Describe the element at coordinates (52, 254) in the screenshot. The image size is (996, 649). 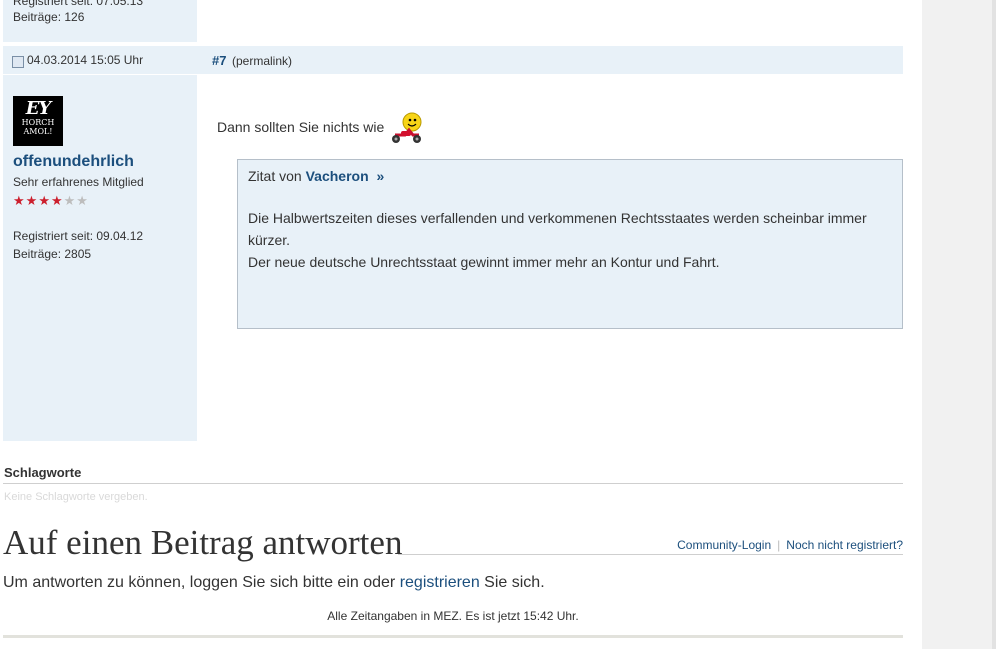
I see `user-post-count: Beiträge: 2805` at that location.